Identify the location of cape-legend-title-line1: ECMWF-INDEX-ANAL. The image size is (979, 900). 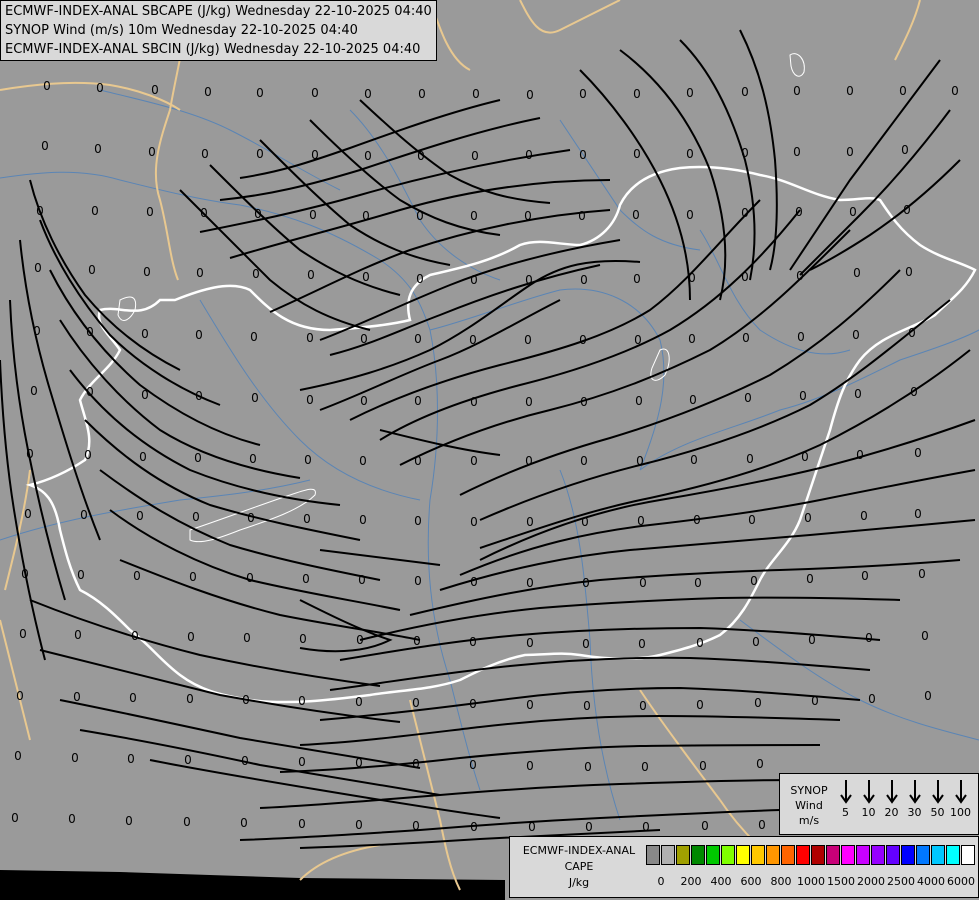
(579, 850).